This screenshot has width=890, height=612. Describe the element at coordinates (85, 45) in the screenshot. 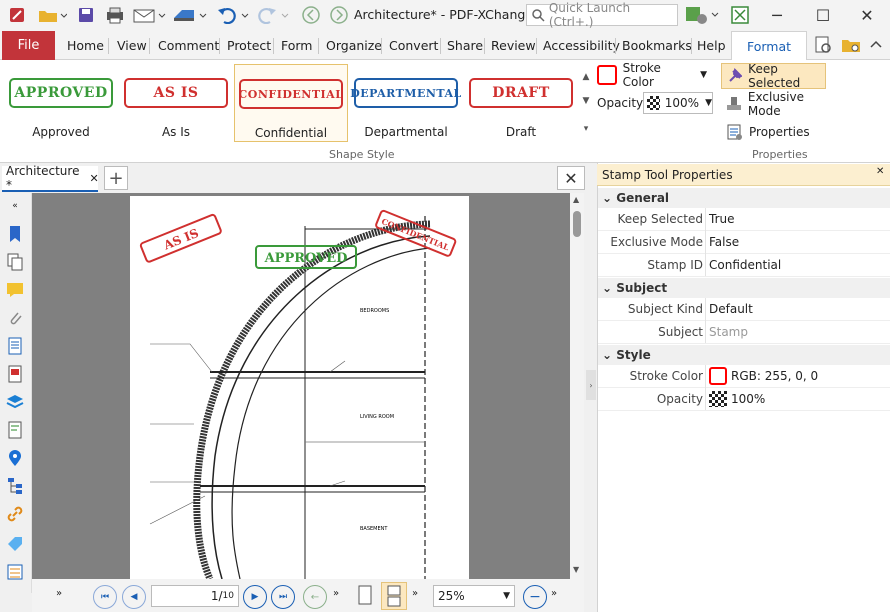

I see `tab-home: Home` at that location.